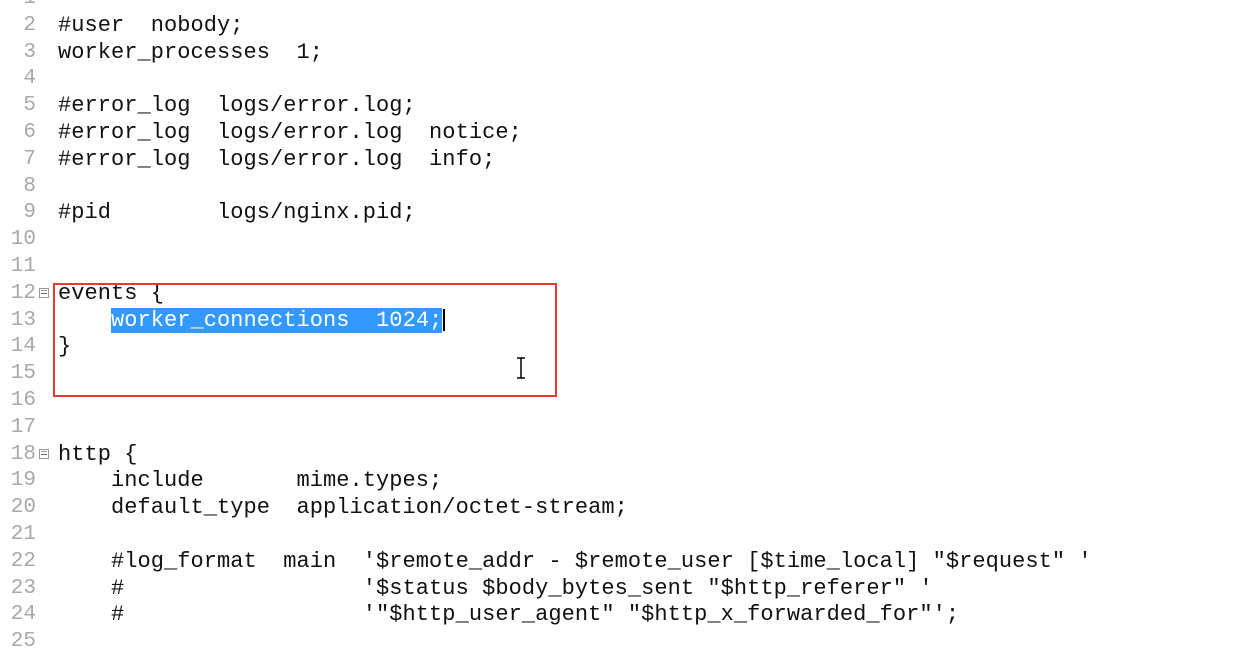  I want to click on code-line: 5 #error_log logs/error.log;, so click(622, 106).